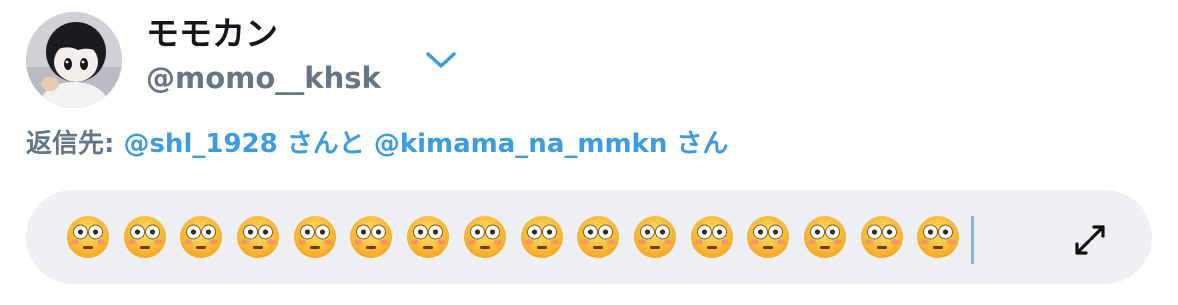 This screenshot has height=305, width=1178. What do you see at coordinates (325, 144) in the screenshot?
I see `reply-joiner: さんと` at bounding box center [325, 144].